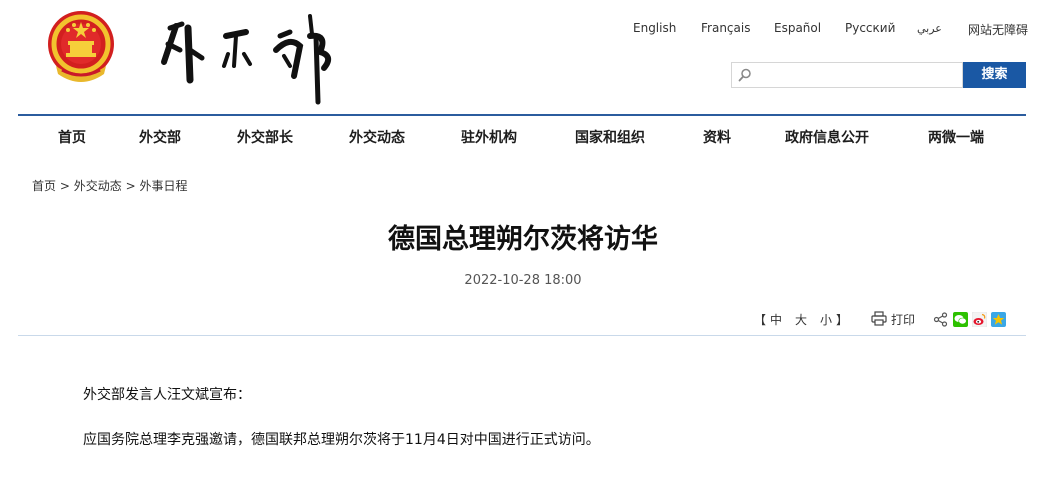  What do you see at coordinates (167, 395) in the screenshot?
I see `article-paragraph: 外交部发言人汪文斌宣布：` at bounding box center [167, 395].